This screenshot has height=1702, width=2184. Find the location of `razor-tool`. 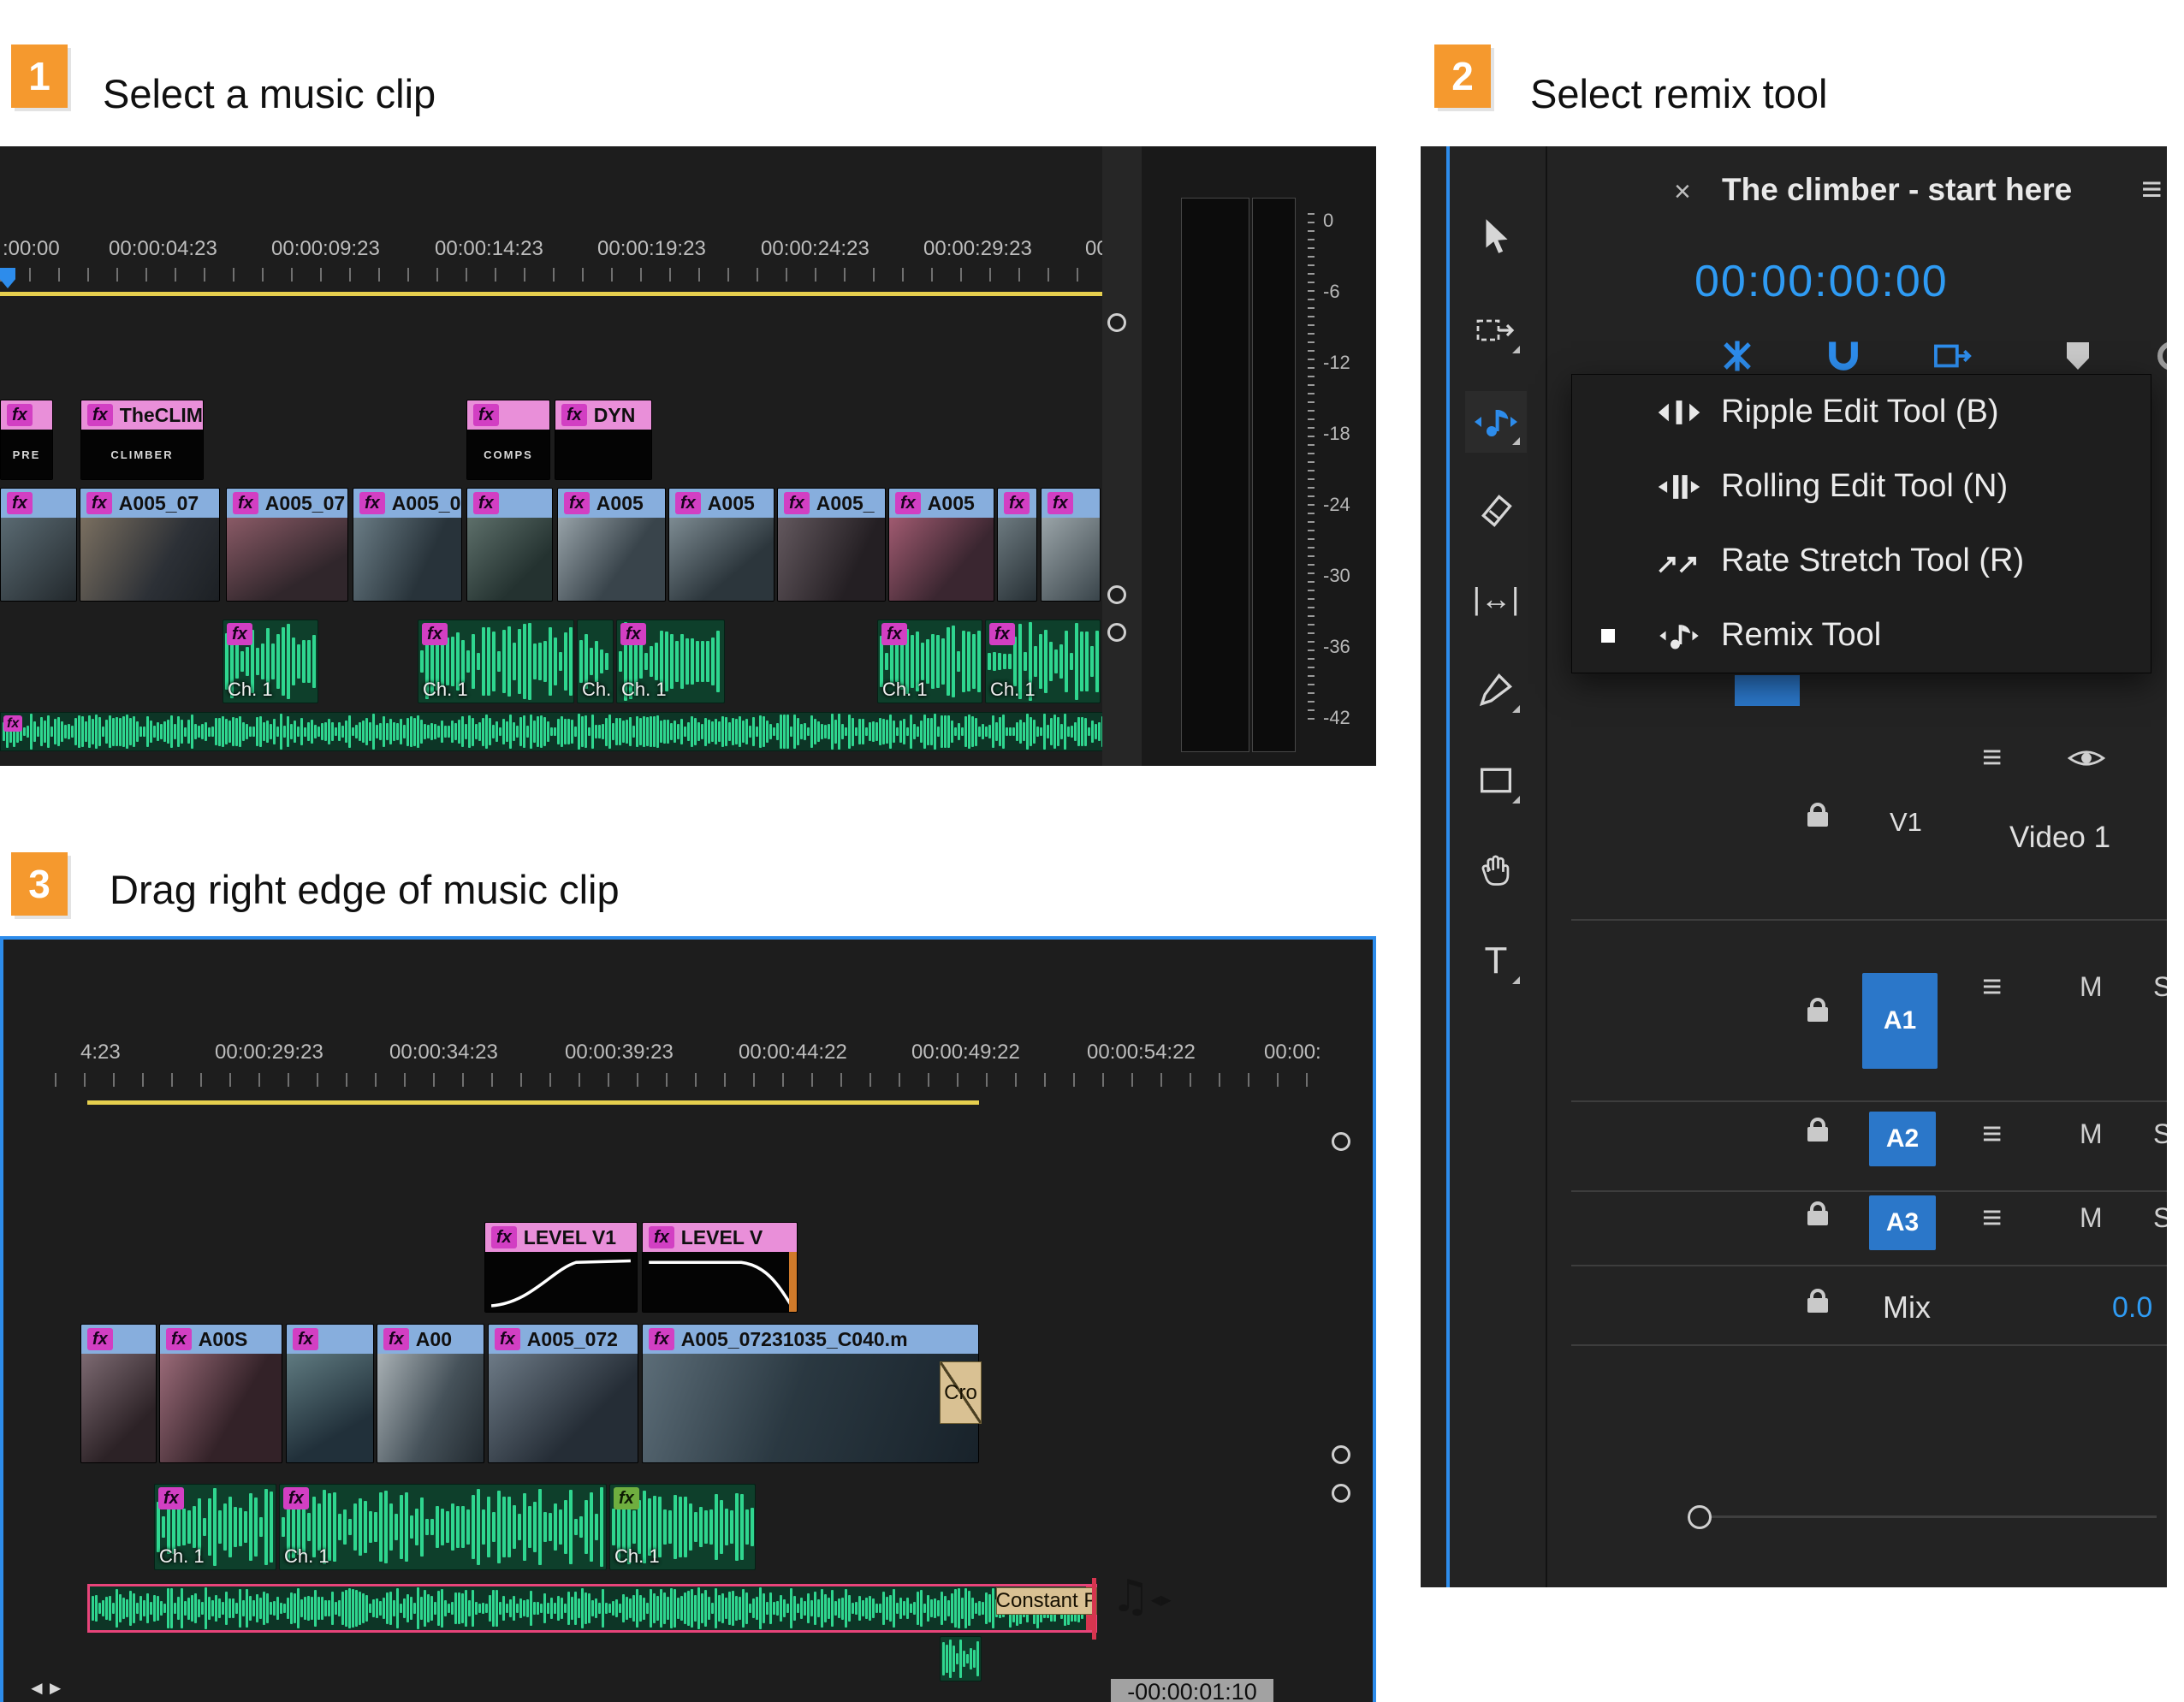

razor-tool is located at coordinates (1496, 511).